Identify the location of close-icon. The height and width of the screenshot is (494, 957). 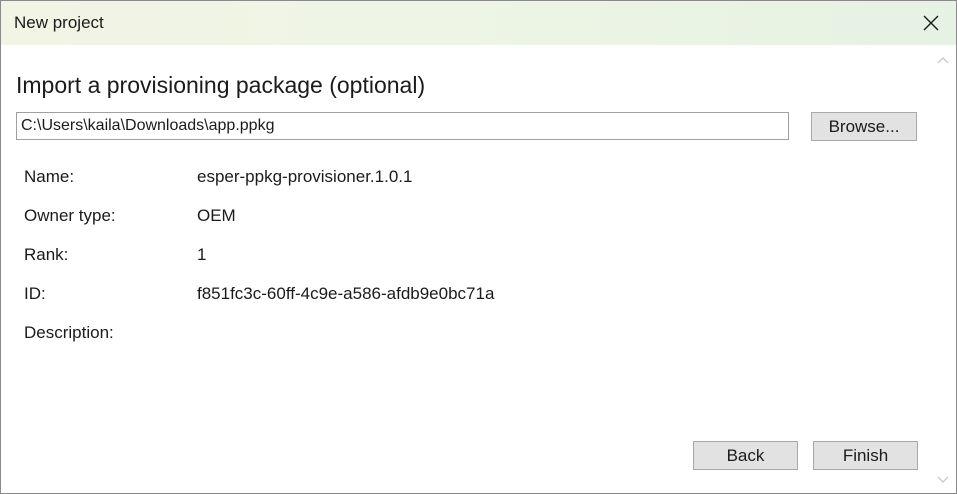
(931, 23).